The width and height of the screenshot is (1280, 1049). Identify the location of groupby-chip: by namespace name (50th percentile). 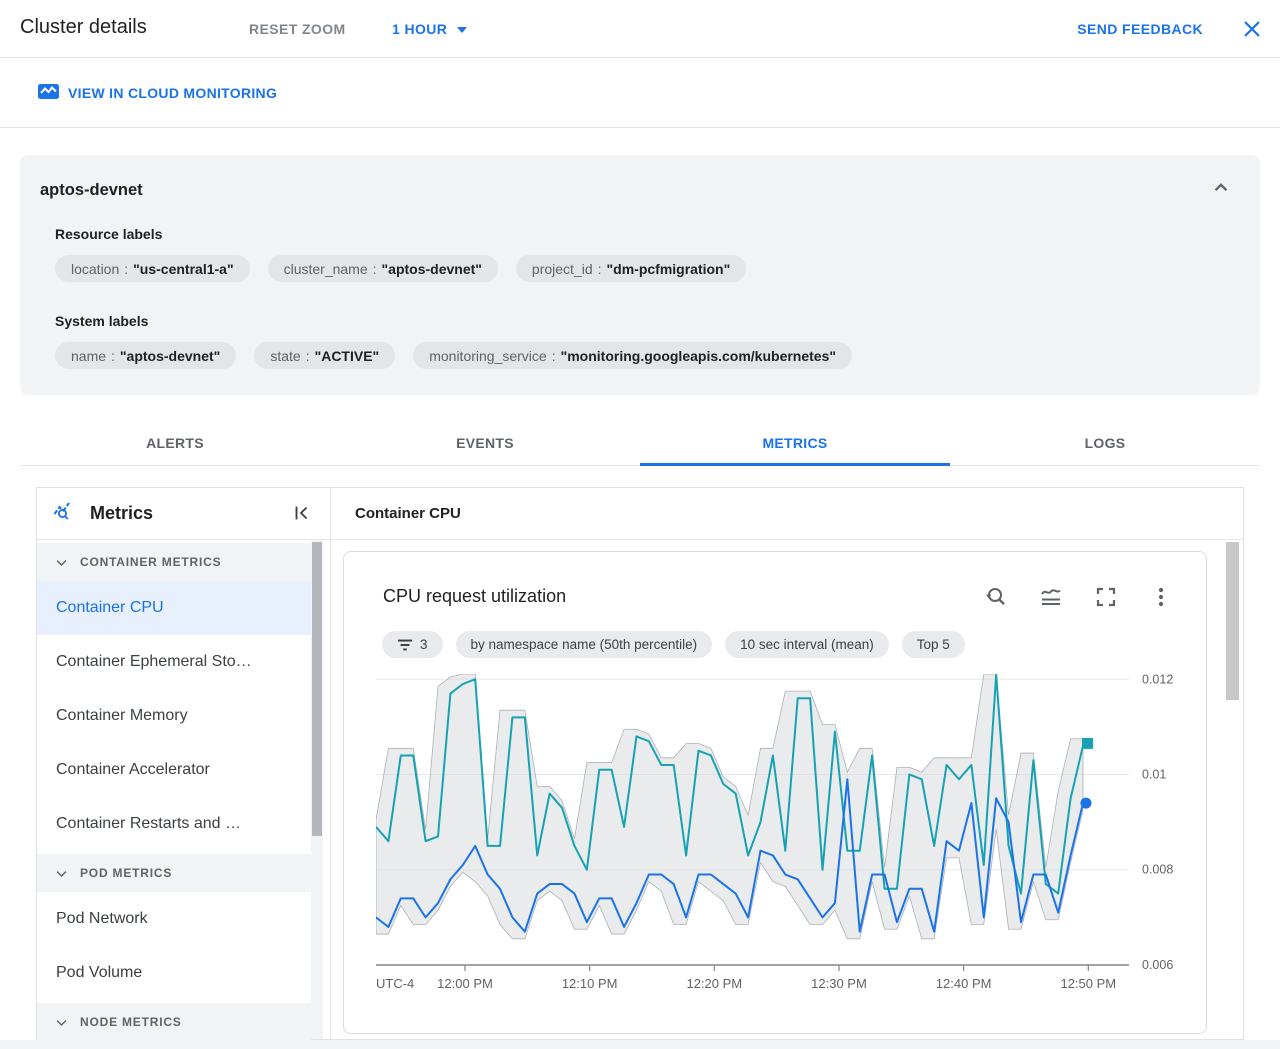
(584, 644).